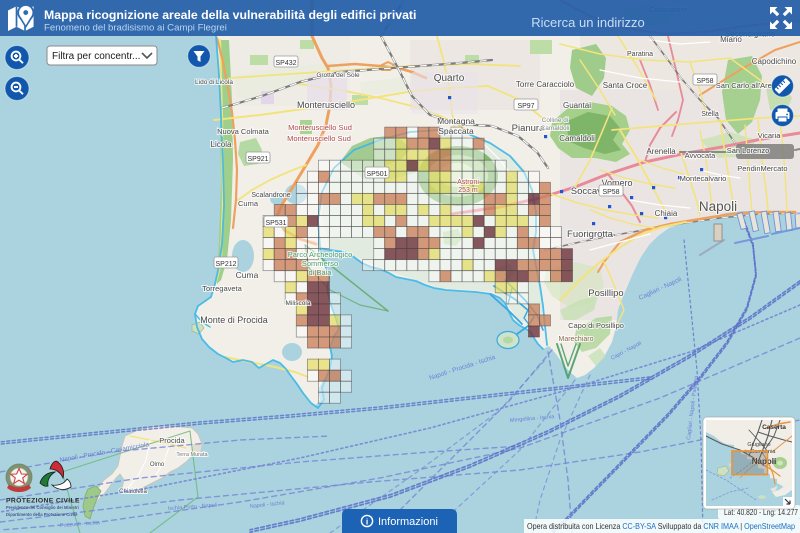  Describe the element at coordinates (320, 263) in the screenshot. I see `svg-text: Sommerso` at that location.